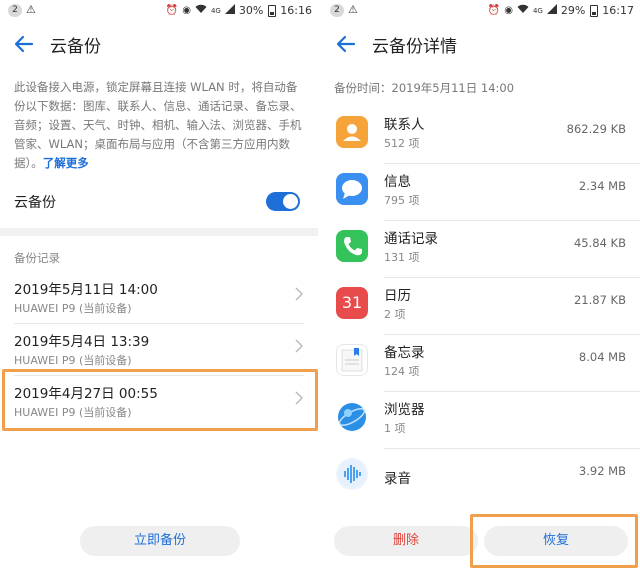  Describe the element at coordinates (251, 10) in the screenshot. I see `battery-percent: 30%` at that location.